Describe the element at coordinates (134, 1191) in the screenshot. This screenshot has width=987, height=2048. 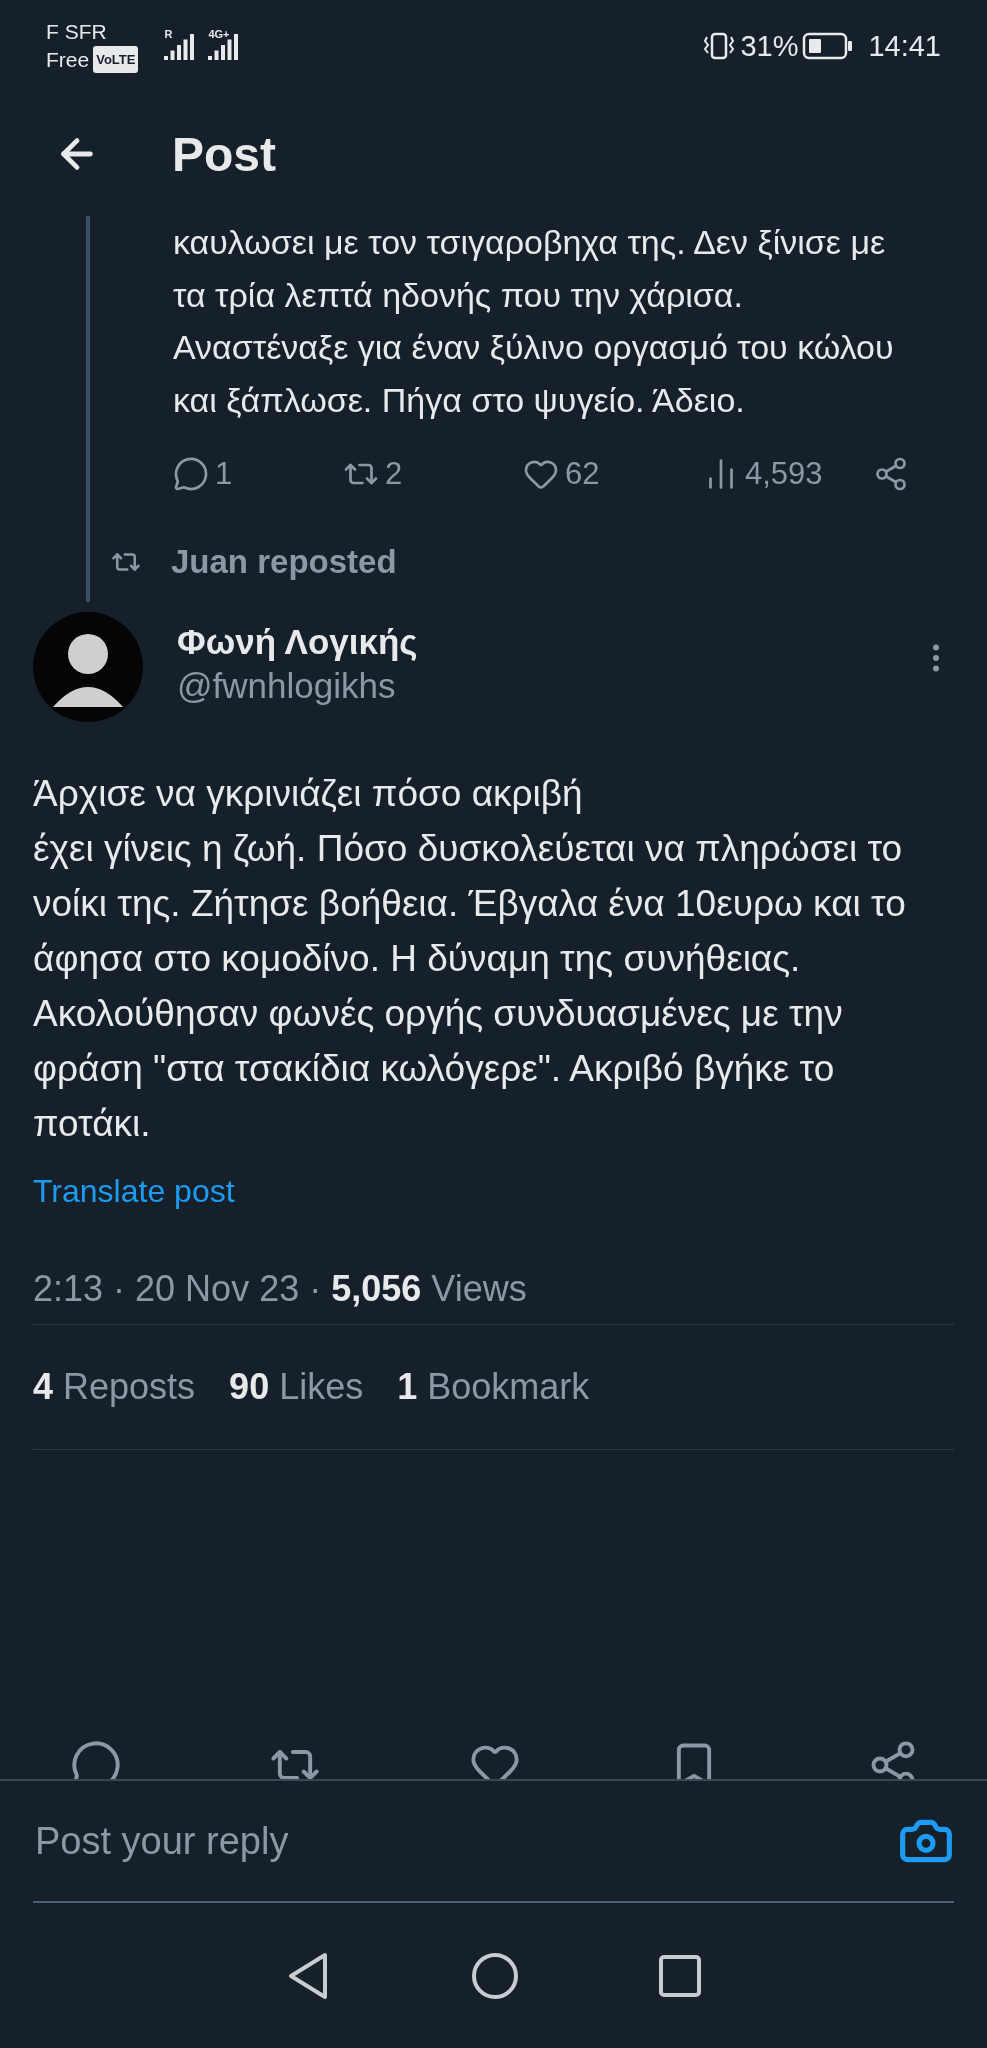
I see `translate-link: Translate post` at that location.